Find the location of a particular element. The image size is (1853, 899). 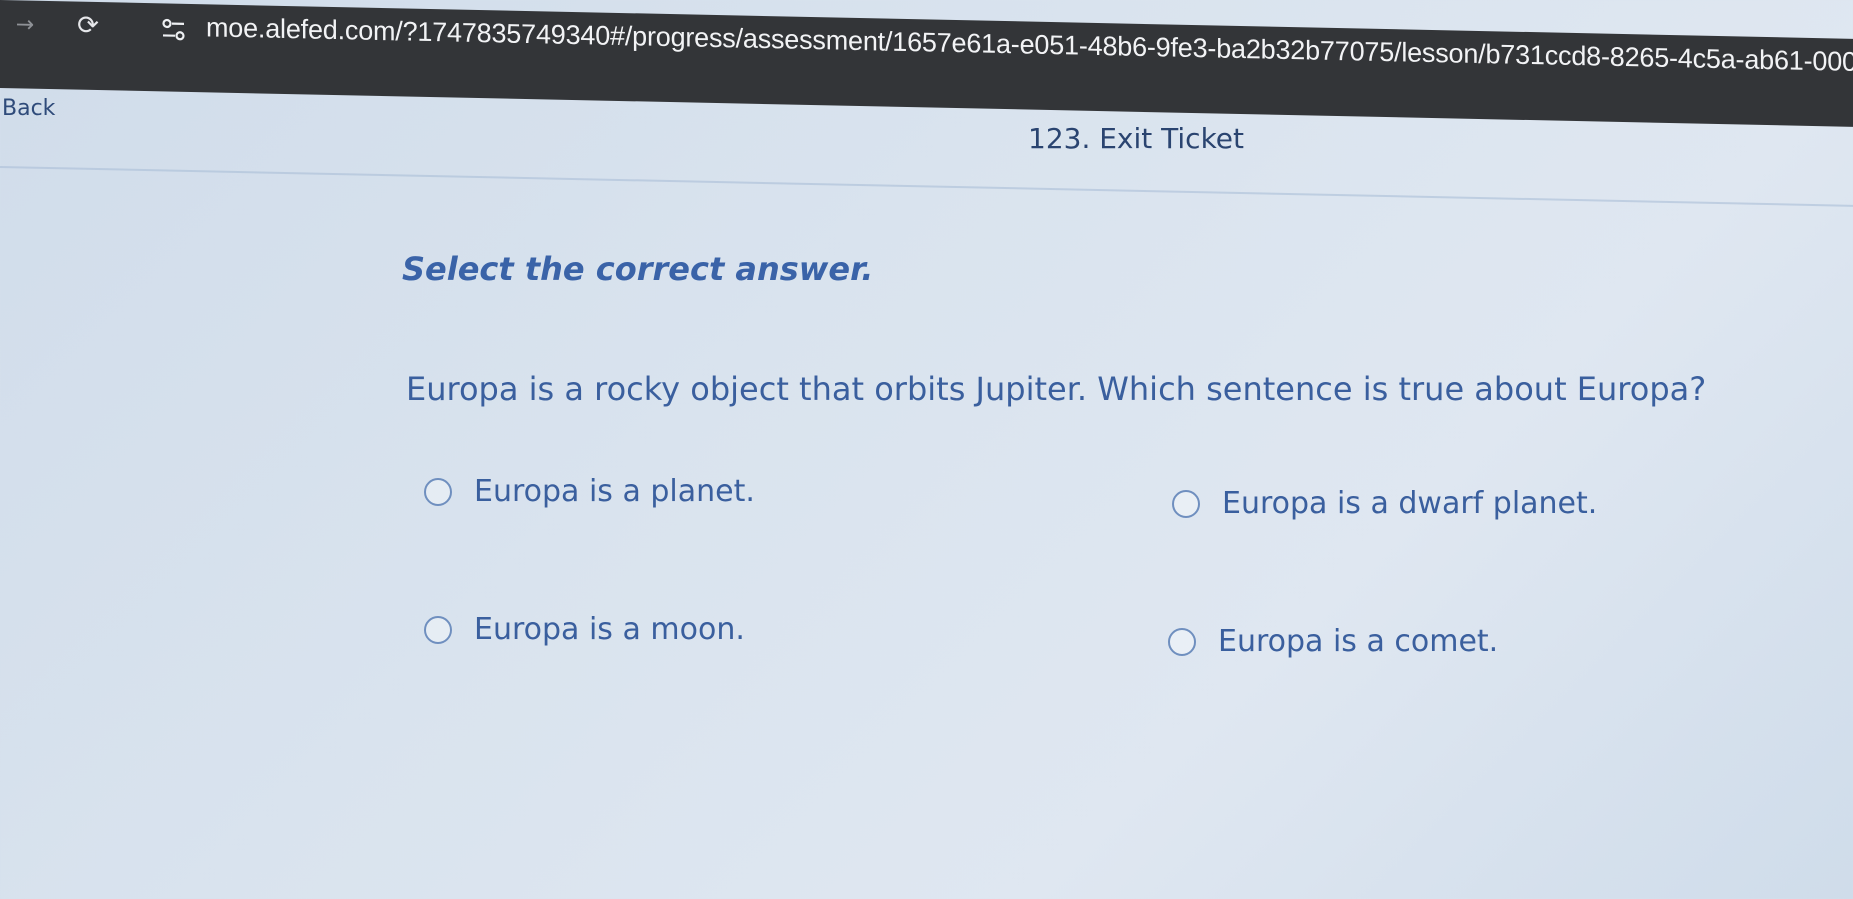

answer-option-comet: Europa is a comet. is located at coordinates (1333, 641).